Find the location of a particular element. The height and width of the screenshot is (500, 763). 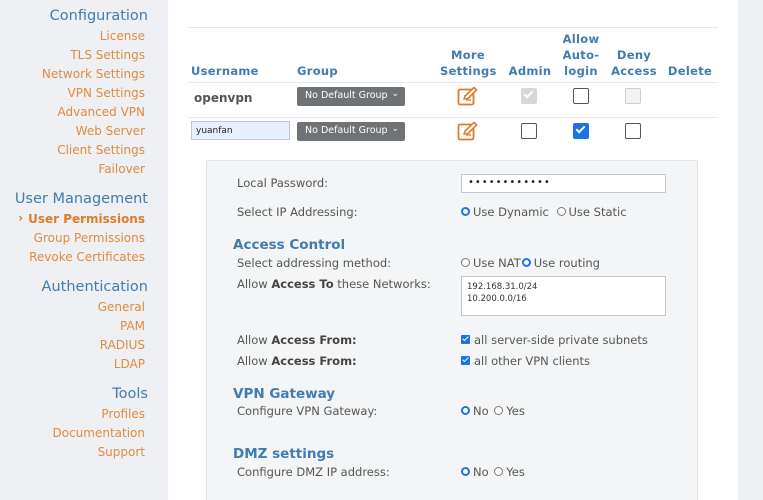

sidebar-item-documentation: Documentation is located at coordinates (98, 433).